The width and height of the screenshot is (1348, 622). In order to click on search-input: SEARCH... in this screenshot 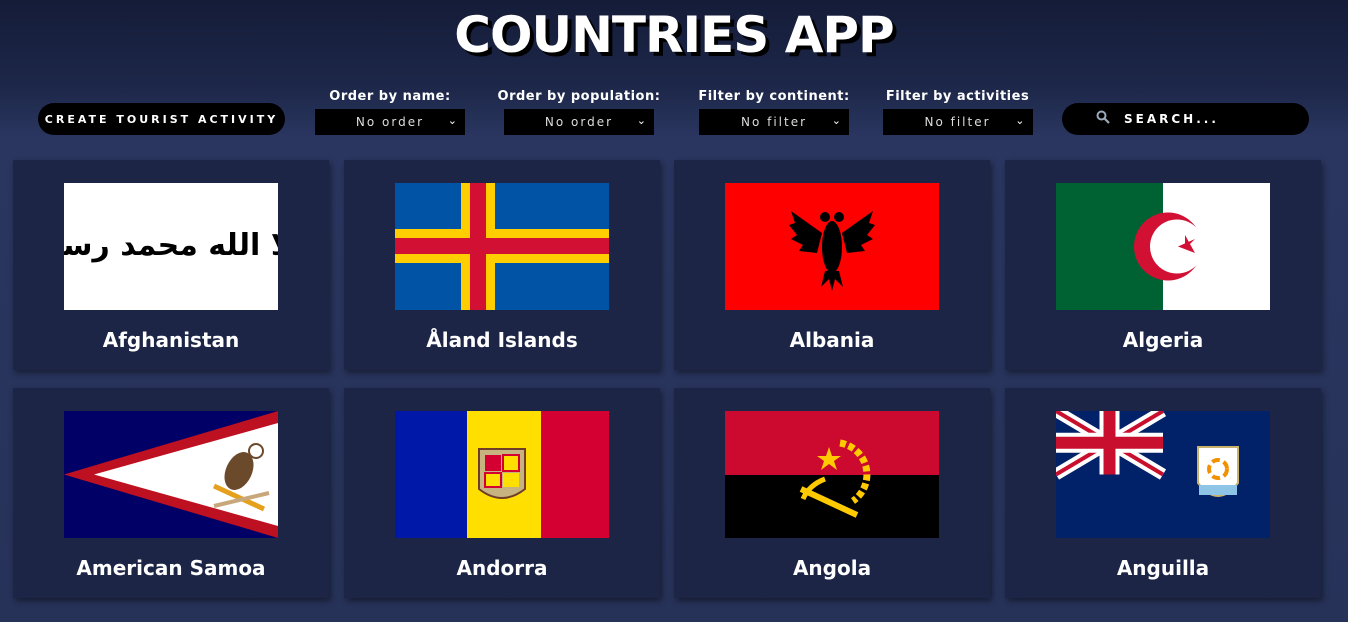, I will do `click(1185, 119)`.